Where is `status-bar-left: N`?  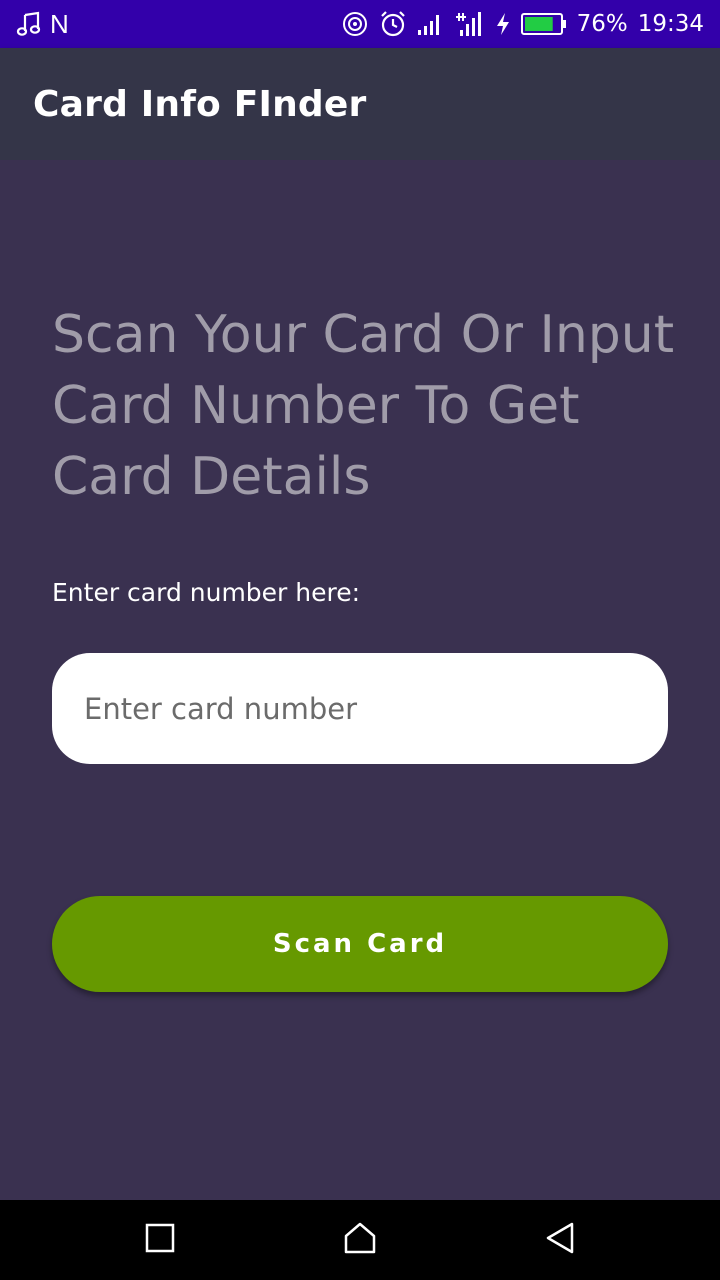 status-bar-left: N is located at coordinates (42, 24).